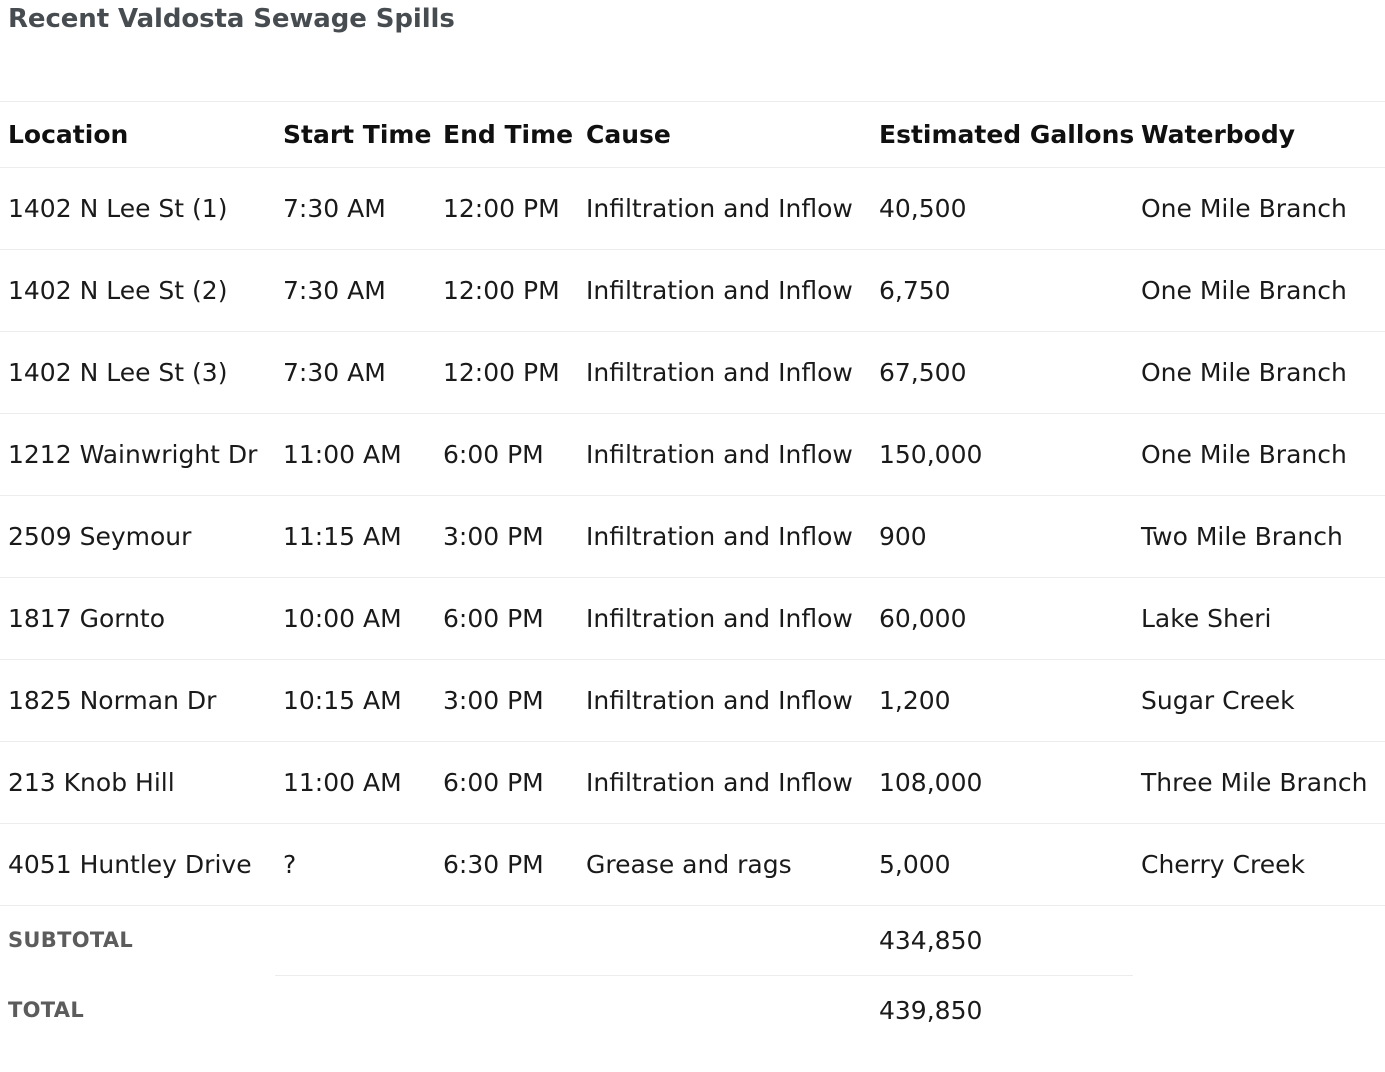  What do you see at coordinates (1002, 454) in the screenshot?
I see `cell-estimated-gallons: 150,000` at bounding box center [1002, 454].